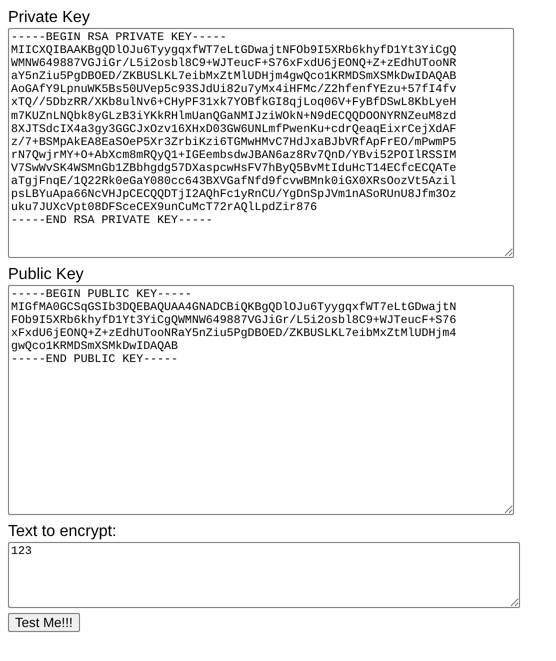 The width and height of the screenshot is (556, 661). What do you see at coordinates (46, 275) in the screenshot?
I see `field-label: Public Key` at bounding box center [46, 275].